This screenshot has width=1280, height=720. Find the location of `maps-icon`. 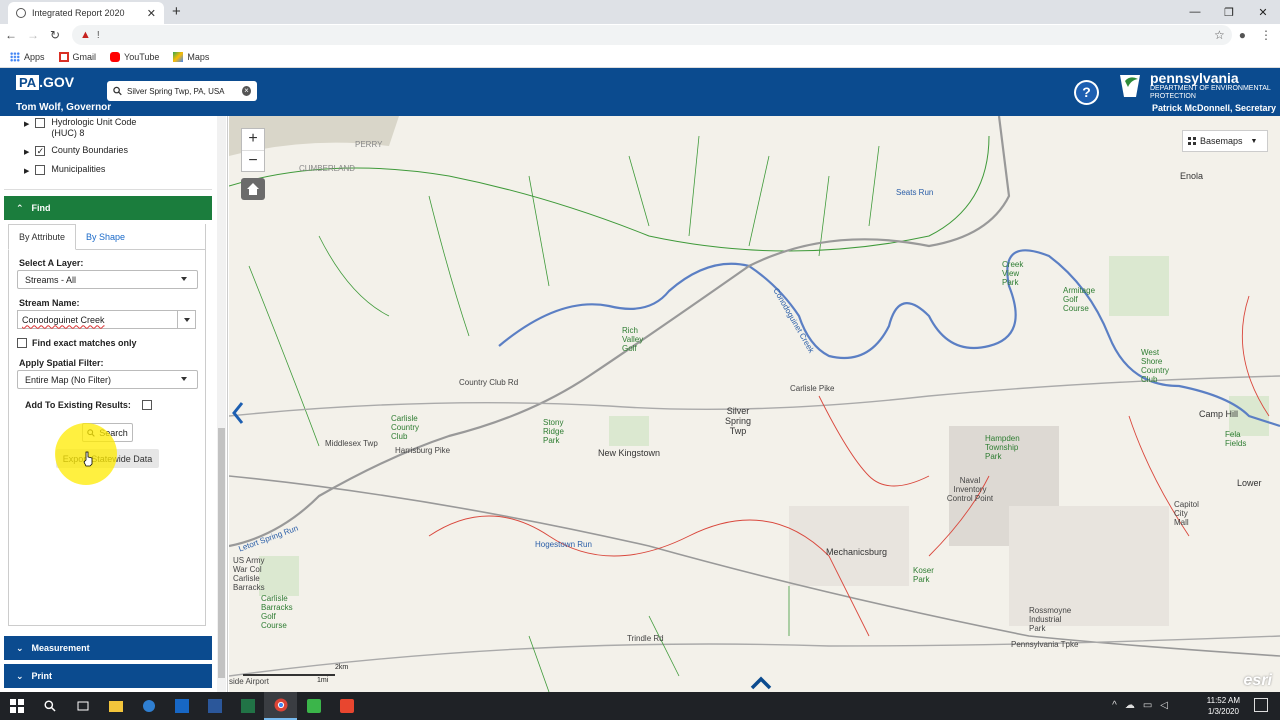

maps-icon is located at coordinates (178, 56).